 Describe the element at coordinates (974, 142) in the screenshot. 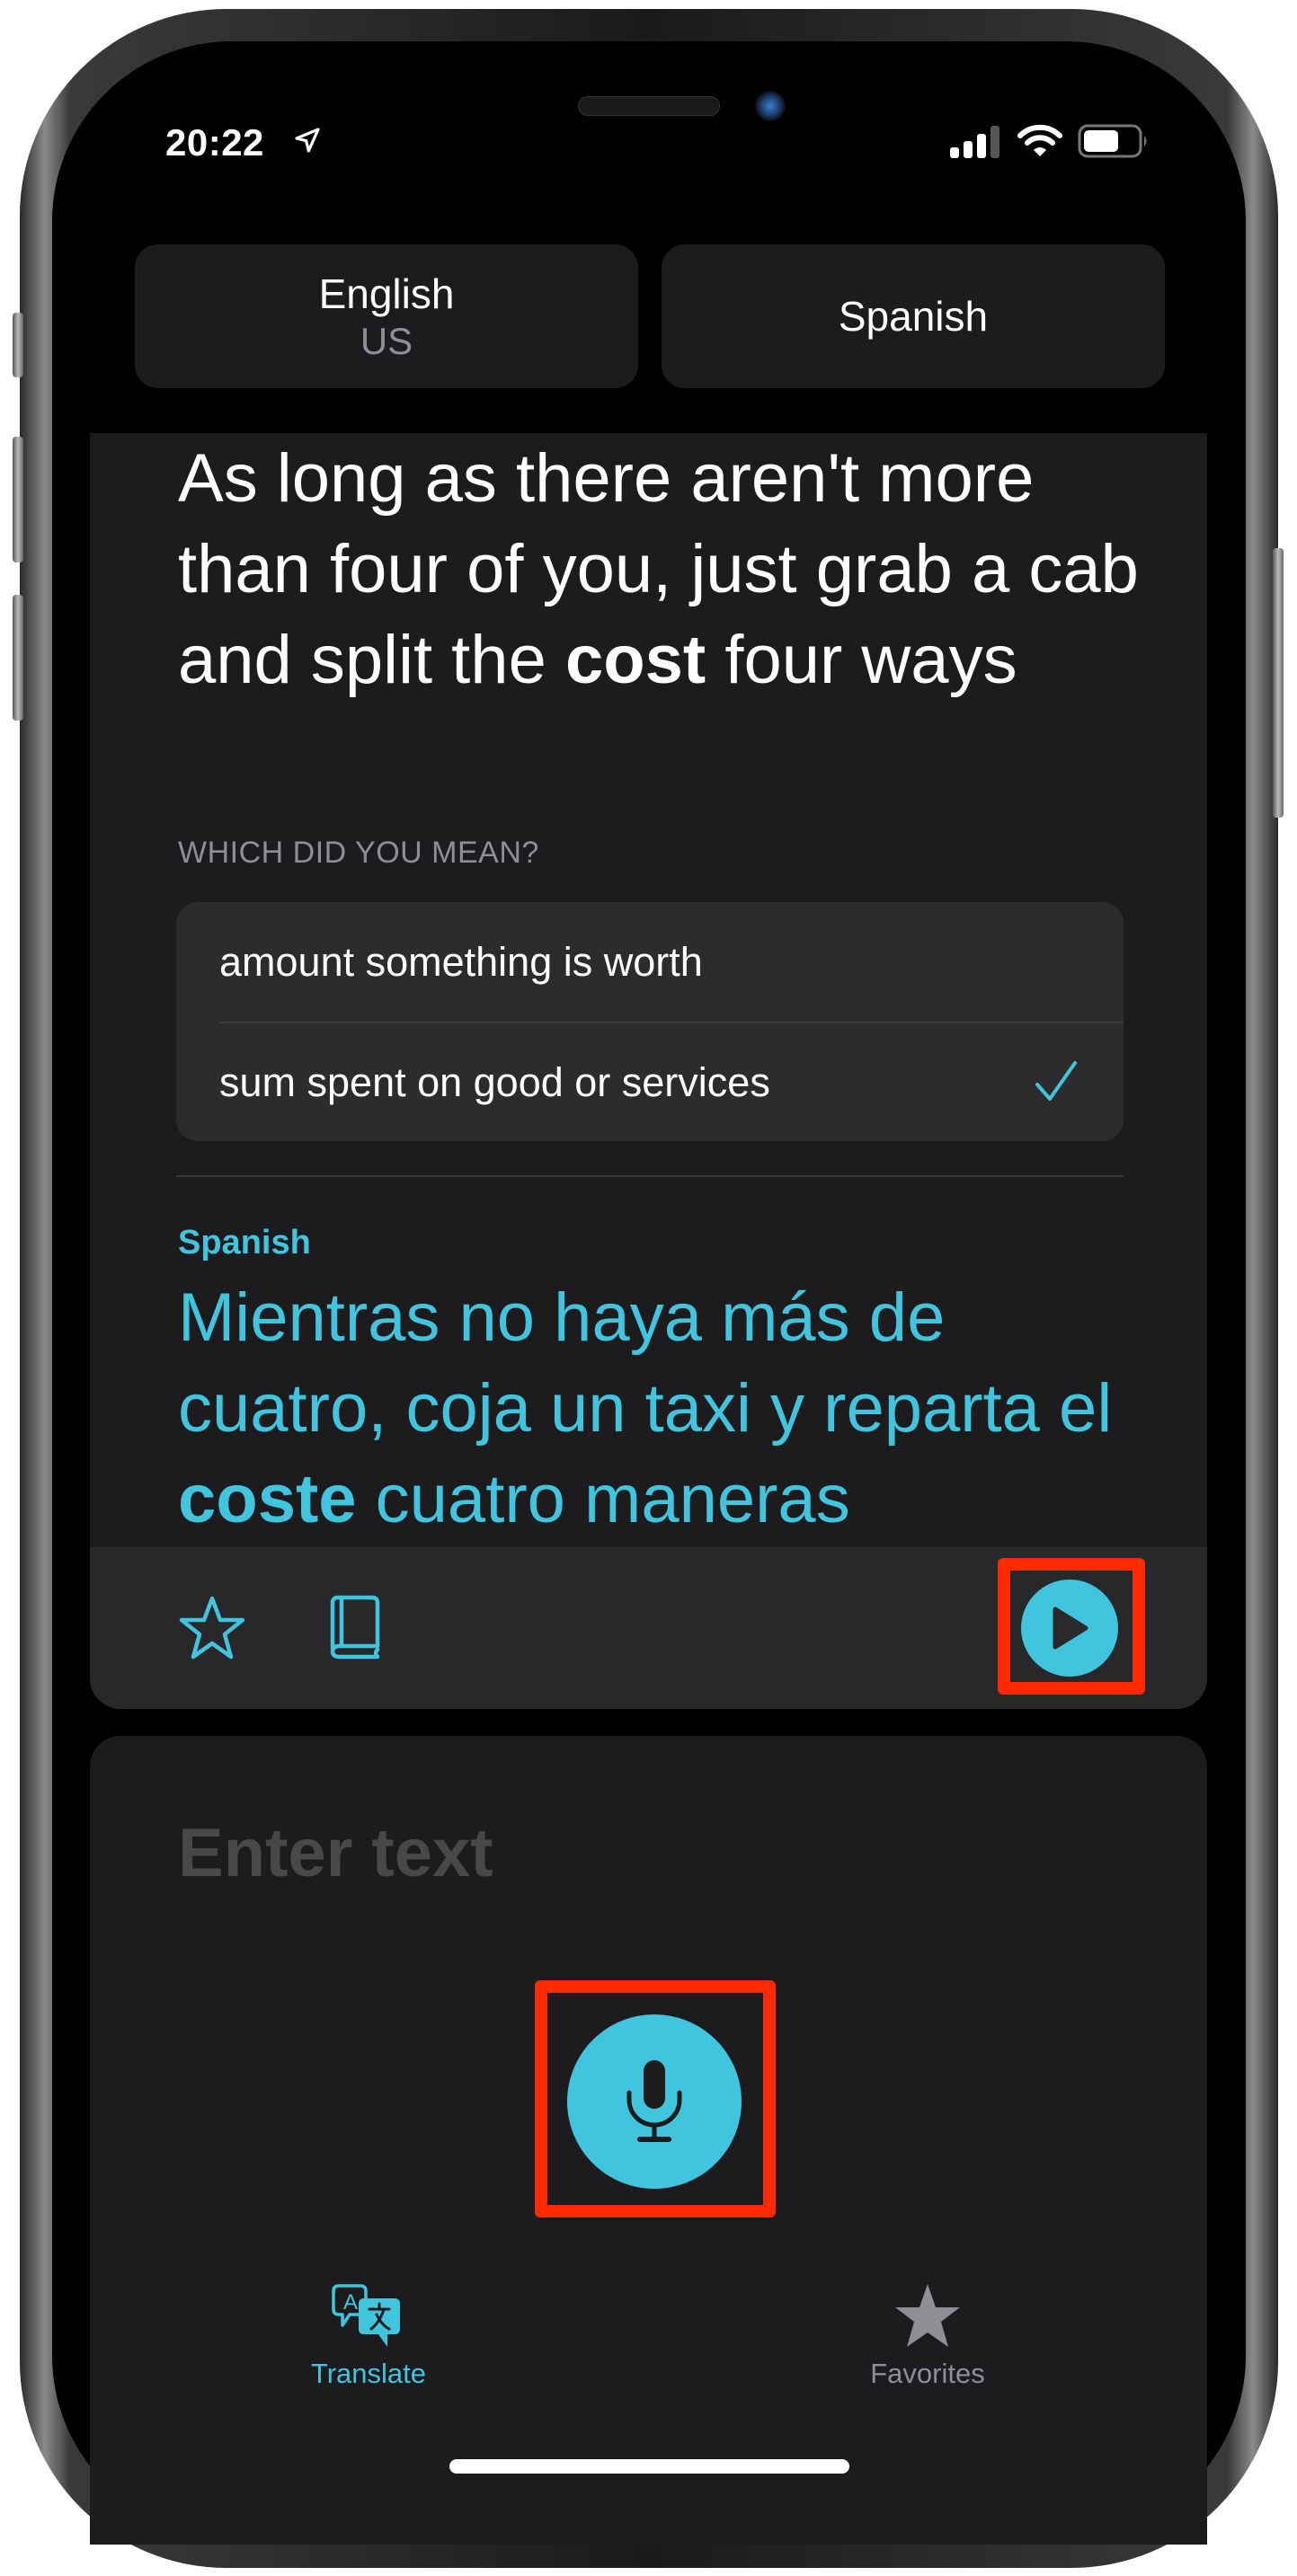

I see `cellular-signal-icon` at that location.